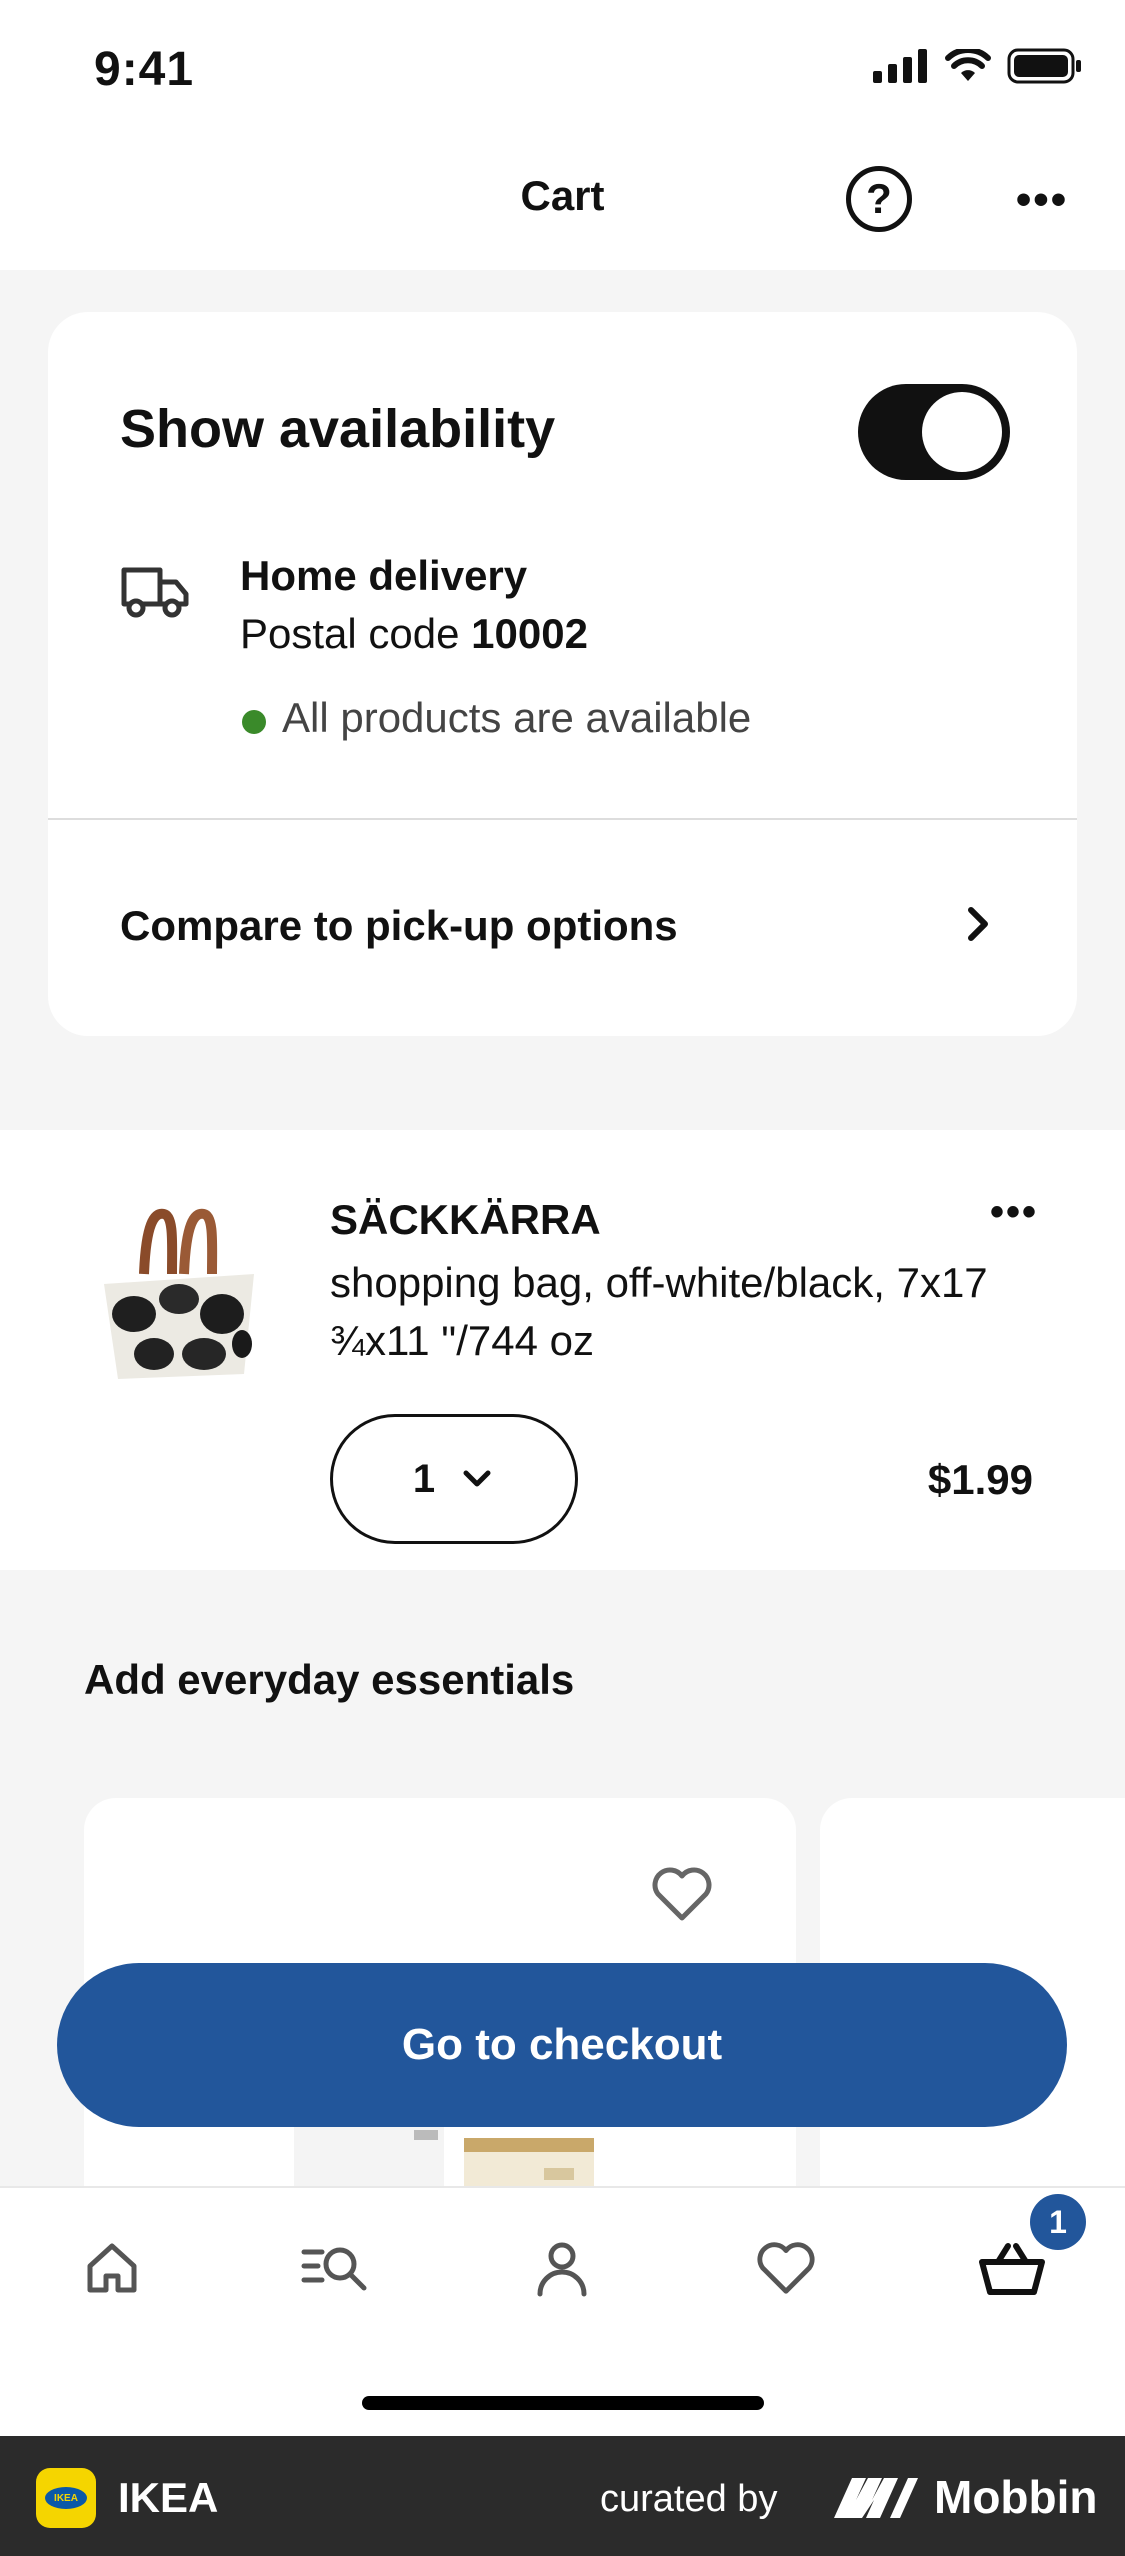 This screenshot has width=1125, height=2556. I want to click on ikea-logo-text: IKEA, so click(66, 2498).